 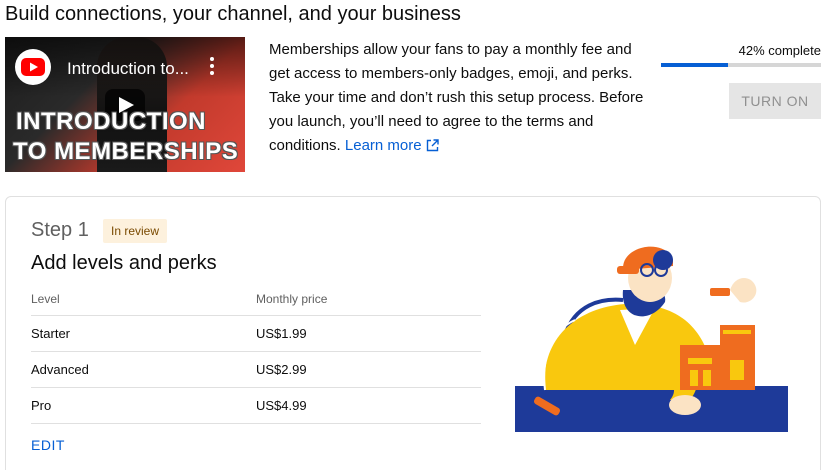 What do you see at coordinates (41, 405) in the screenshot?
I see `level-name: Pro` at bounding box center [41, 405].